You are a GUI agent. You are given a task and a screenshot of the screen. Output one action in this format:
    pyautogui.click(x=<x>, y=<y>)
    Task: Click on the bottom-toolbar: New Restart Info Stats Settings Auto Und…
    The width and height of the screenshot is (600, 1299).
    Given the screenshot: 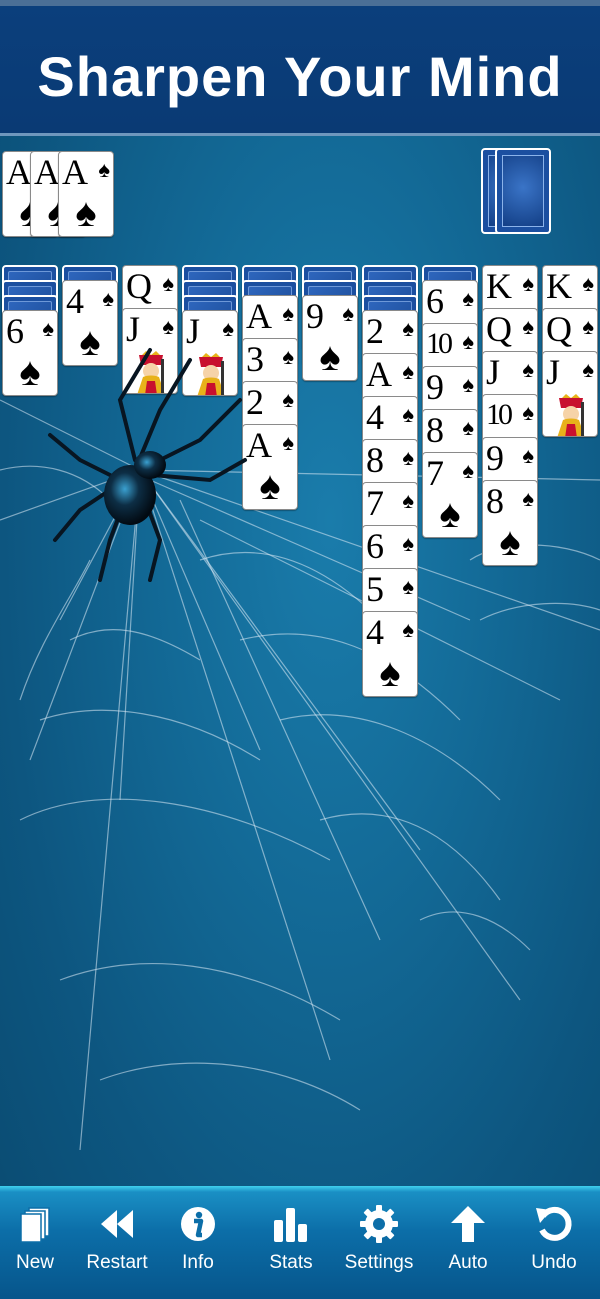 What is the action you would take?
    pyautogui.click(x=300, y=1242)
    